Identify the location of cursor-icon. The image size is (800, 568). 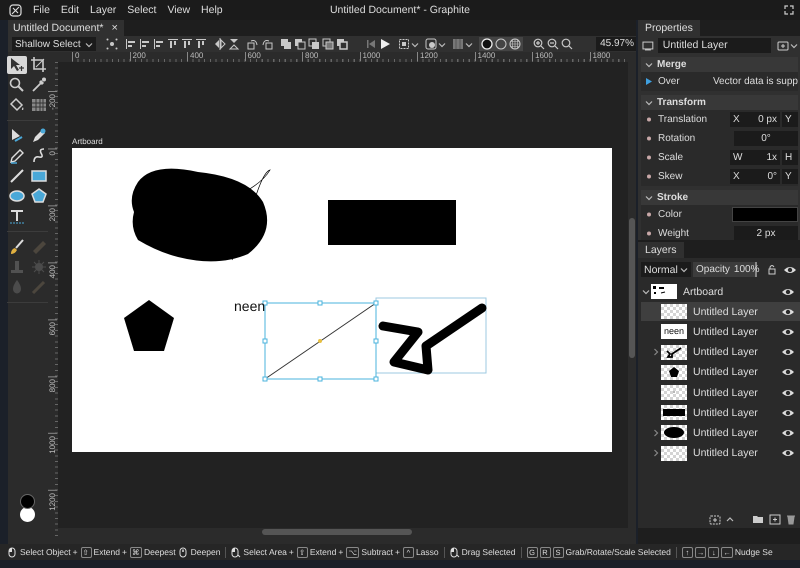
(17, 65).